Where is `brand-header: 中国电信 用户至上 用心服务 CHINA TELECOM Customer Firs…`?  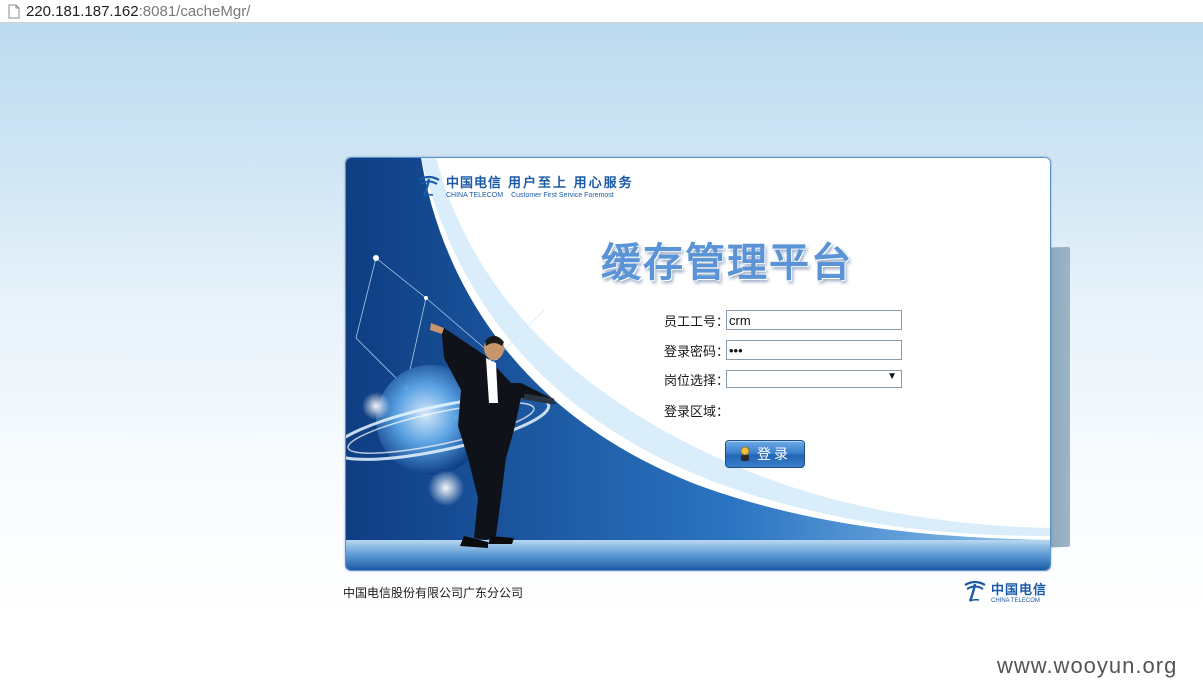
brand-header: 中国电信 用户至上 用心服务 CHINA TELECOM Customer Firs… is located at coordinates (525, 185).